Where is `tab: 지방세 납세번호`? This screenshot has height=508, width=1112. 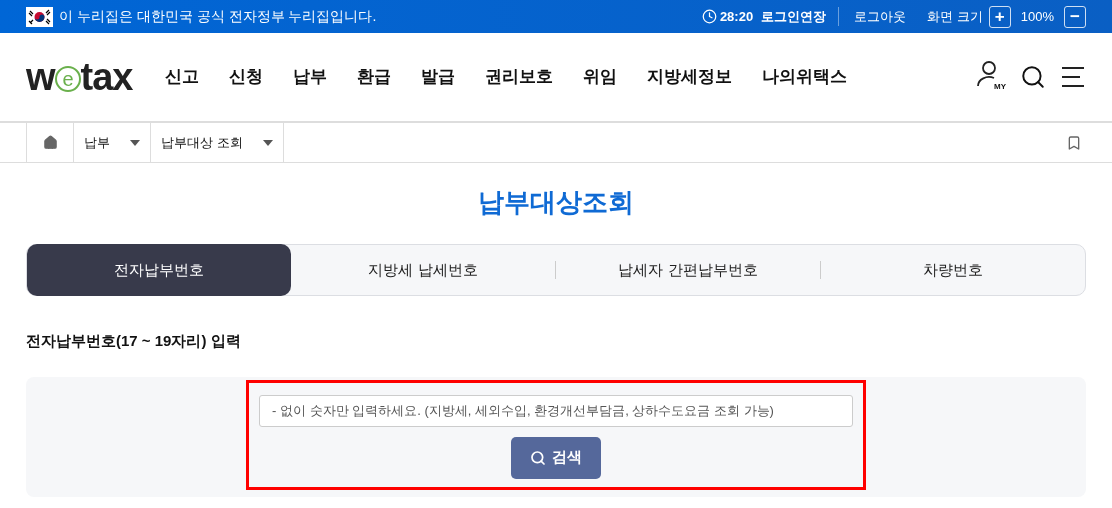 tab: 지방세 납세번호 is located at coordinates (423, 270).